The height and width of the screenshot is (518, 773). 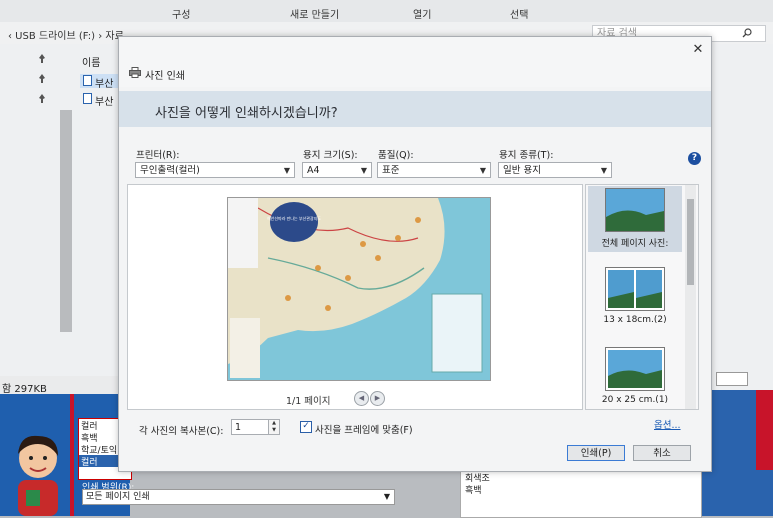 I want to click on explorer-ribbon: 구성 새로 만들기 열기 선택, so click(x=386, y=11).